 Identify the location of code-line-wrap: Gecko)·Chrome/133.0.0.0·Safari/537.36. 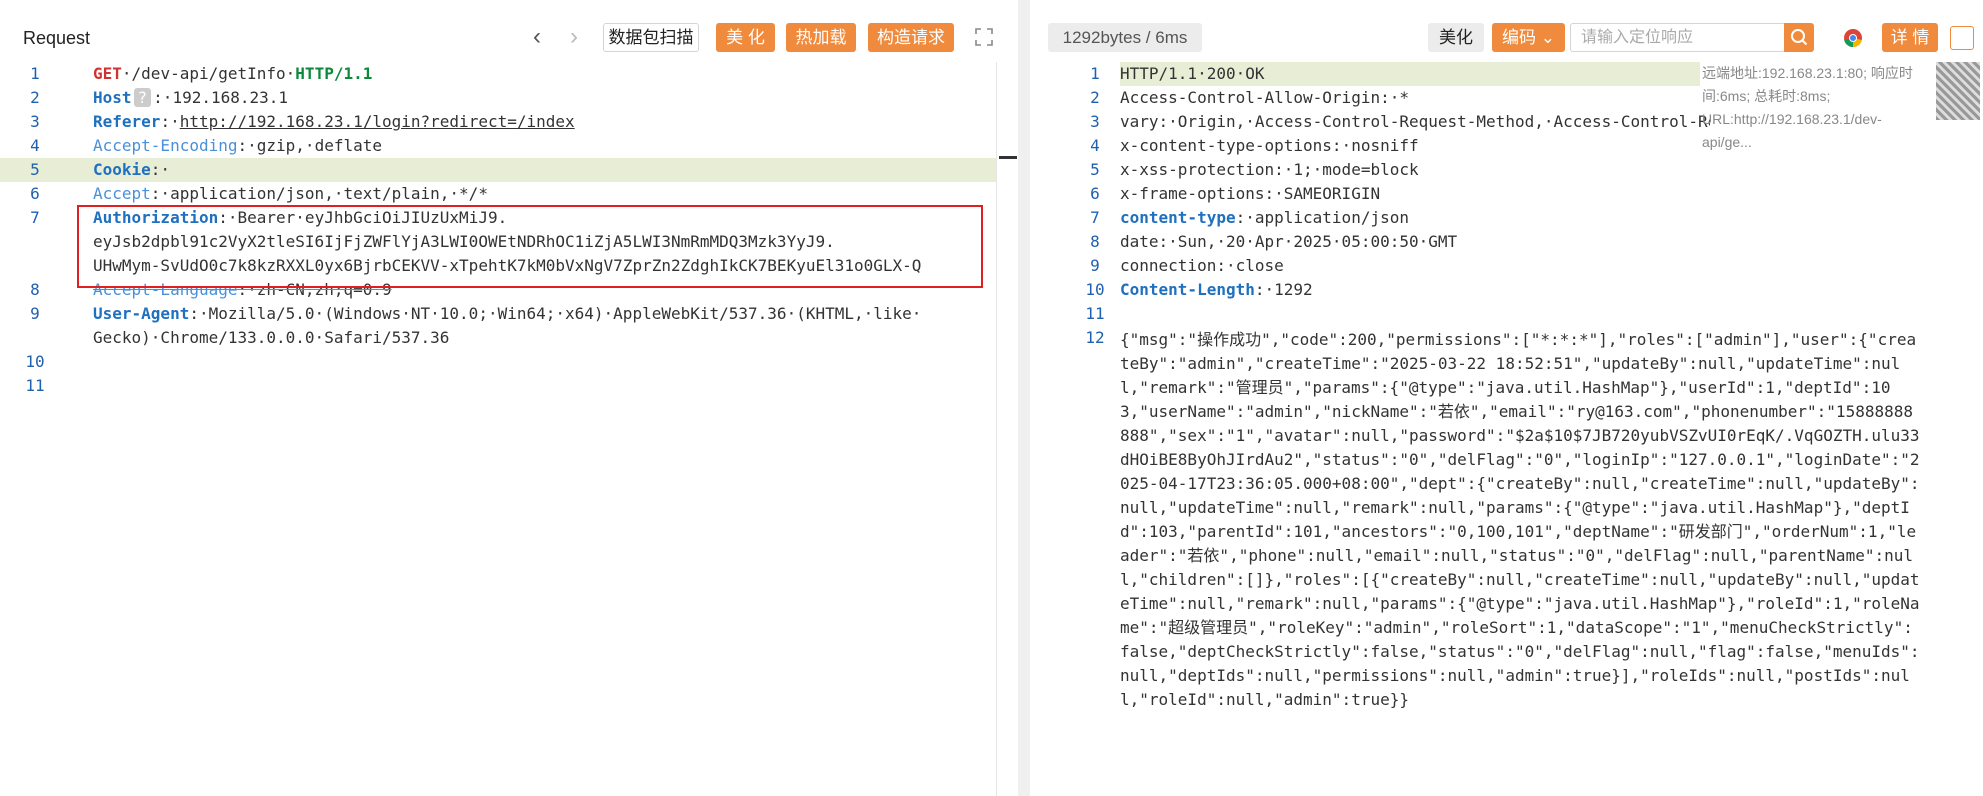
(271, 337).